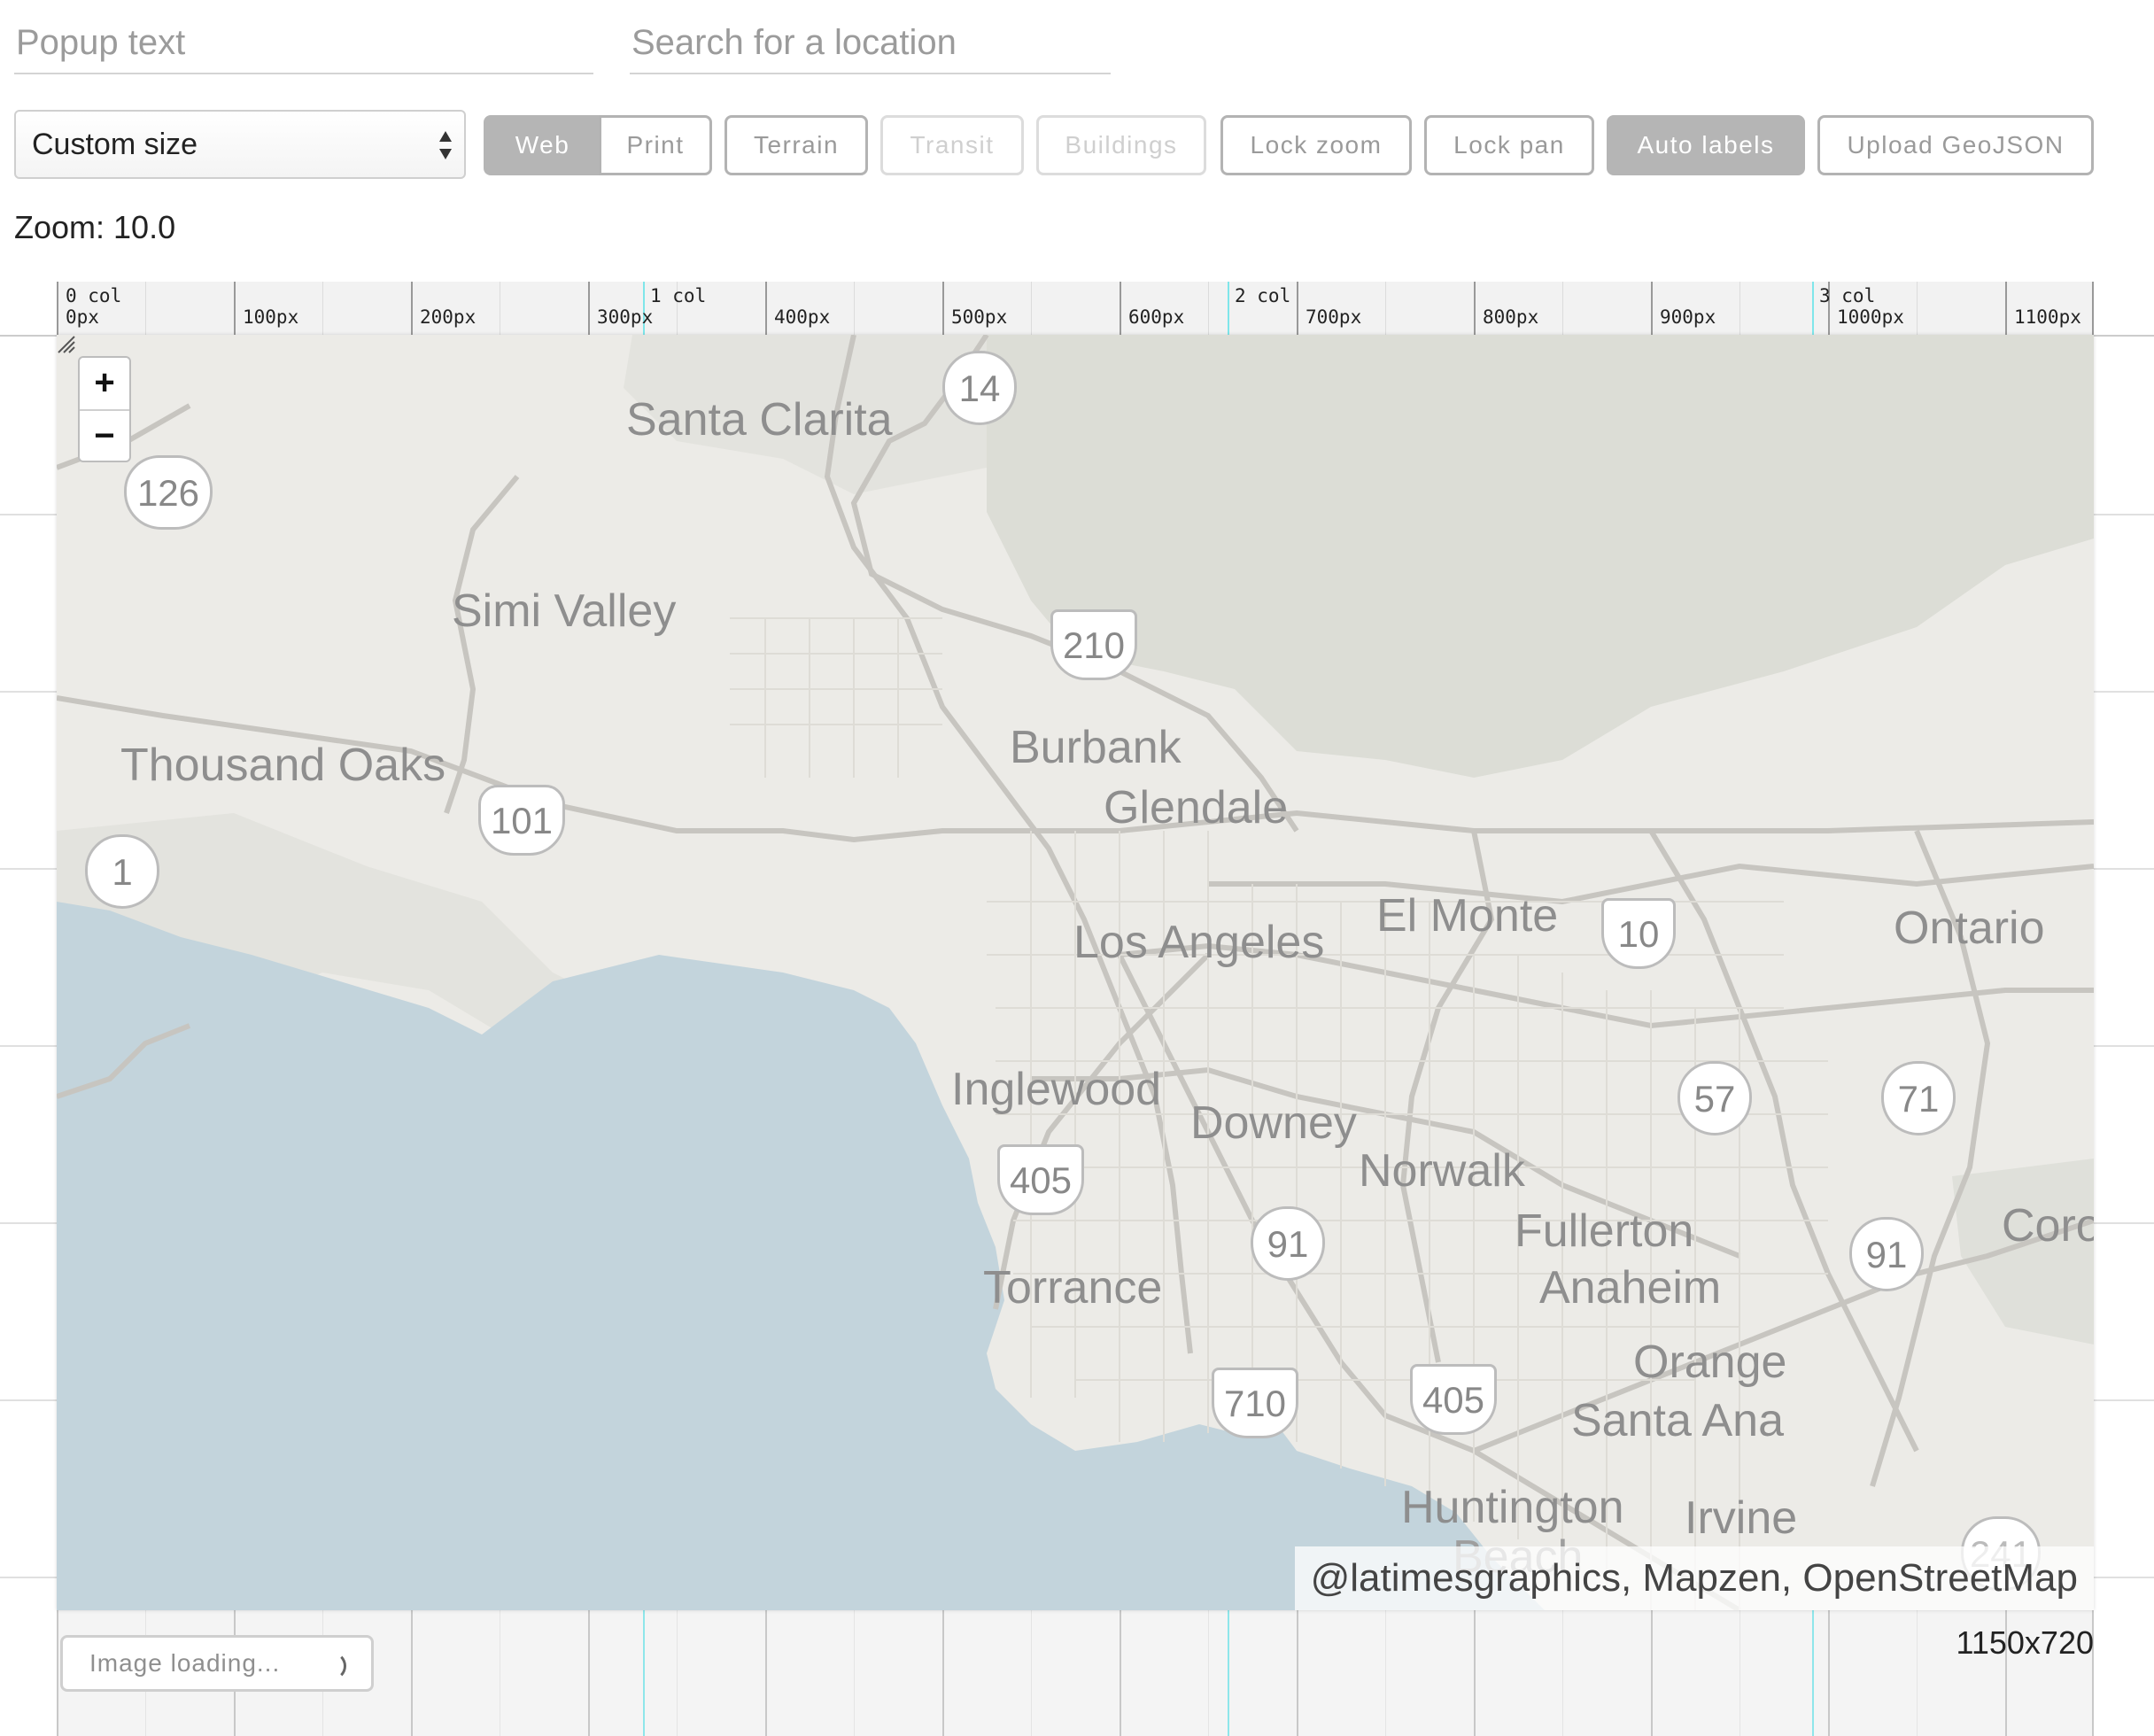 This screenshot has height=1736, width=2154. What do you see at coordinates (1273, 1123) in the screenshot?
I see `place-label: Downey` at bounding box center [1273, 1123].